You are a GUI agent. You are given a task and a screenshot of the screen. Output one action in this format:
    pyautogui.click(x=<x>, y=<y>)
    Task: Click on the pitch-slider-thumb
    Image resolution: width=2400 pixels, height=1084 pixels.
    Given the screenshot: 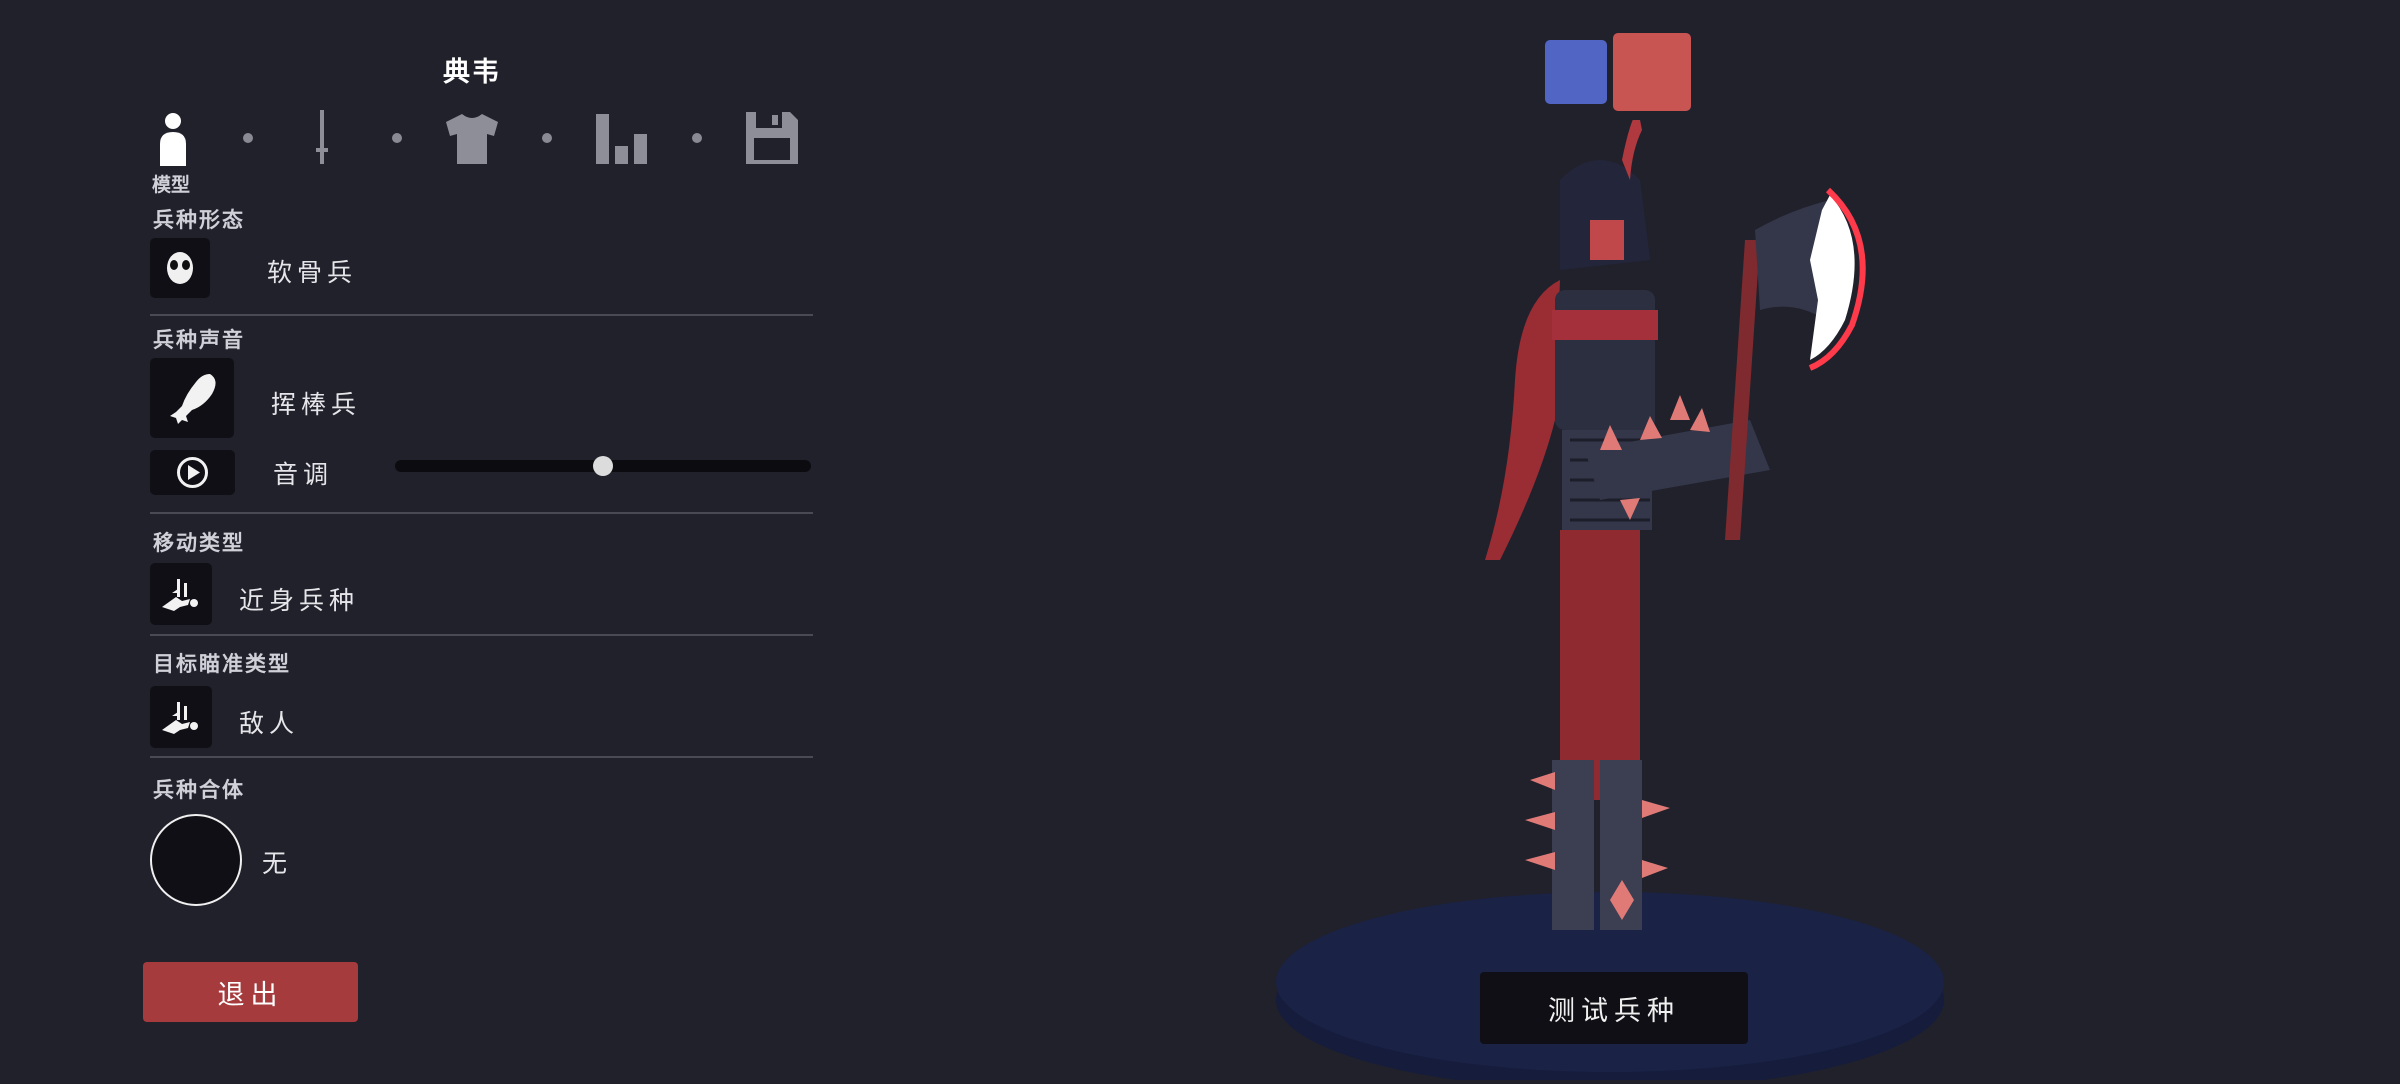 What is the action you would take?
    pyautogui.click(x=603, y=466)
    